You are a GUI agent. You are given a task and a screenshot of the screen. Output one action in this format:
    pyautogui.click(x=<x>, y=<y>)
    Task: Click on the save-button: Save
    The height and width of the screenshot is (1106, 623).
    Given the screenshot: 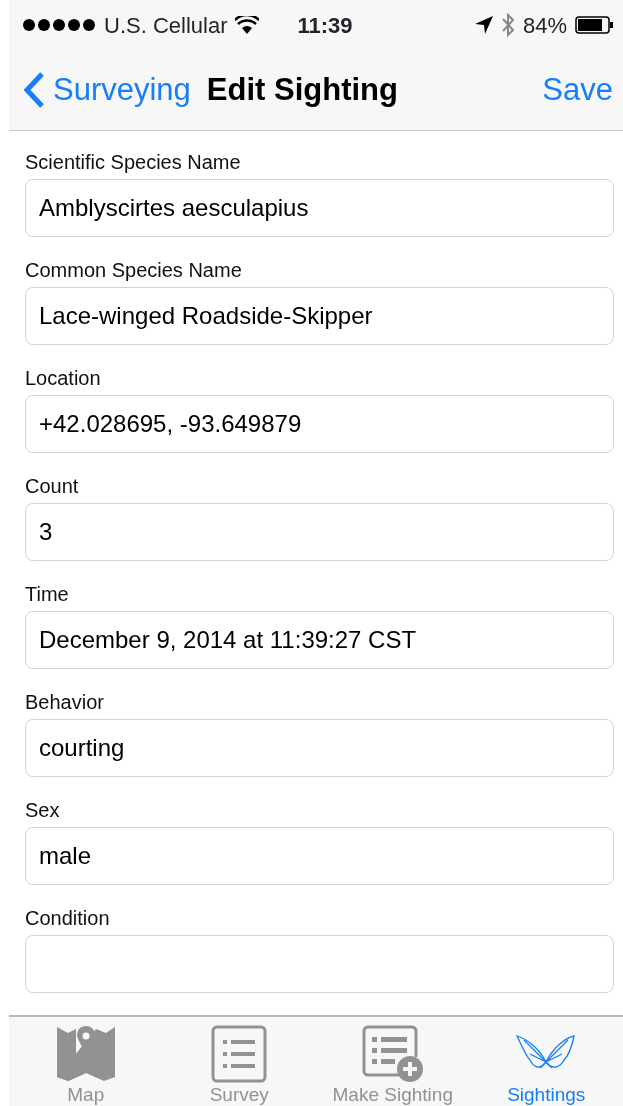 What is the action you would take?
    pyautogui.click(x=577, y=90)
    